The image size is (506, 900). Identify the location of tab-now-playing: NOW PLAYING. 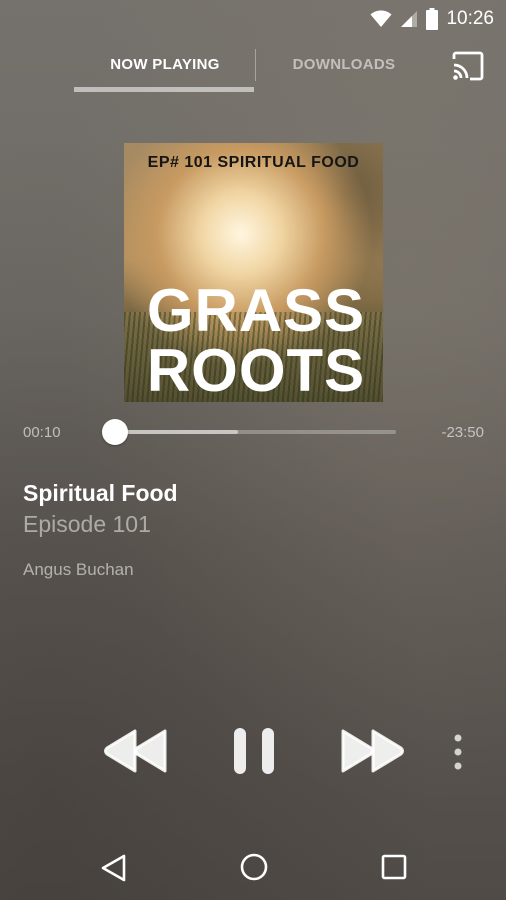
(165, 64).